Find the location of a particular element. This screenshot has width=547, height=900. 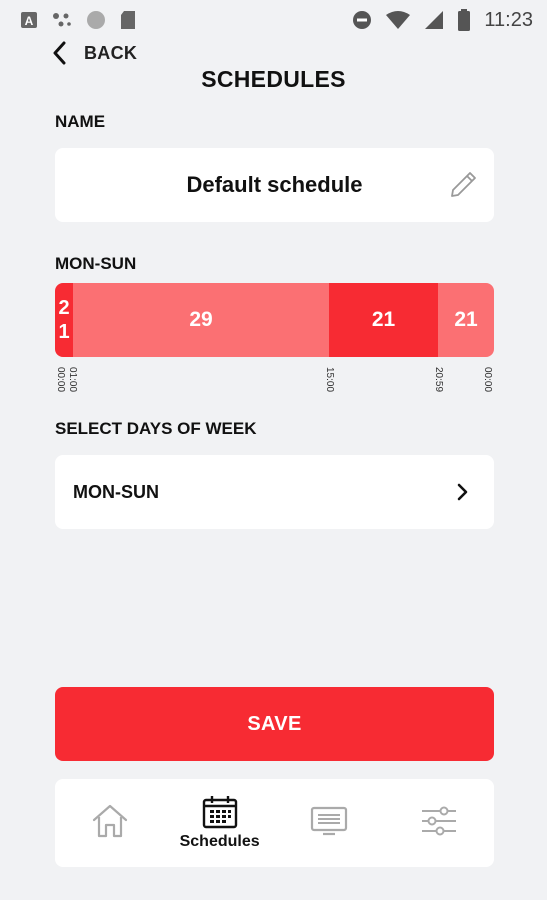

name-section-label: NAME is located at coordinates (80, 121).